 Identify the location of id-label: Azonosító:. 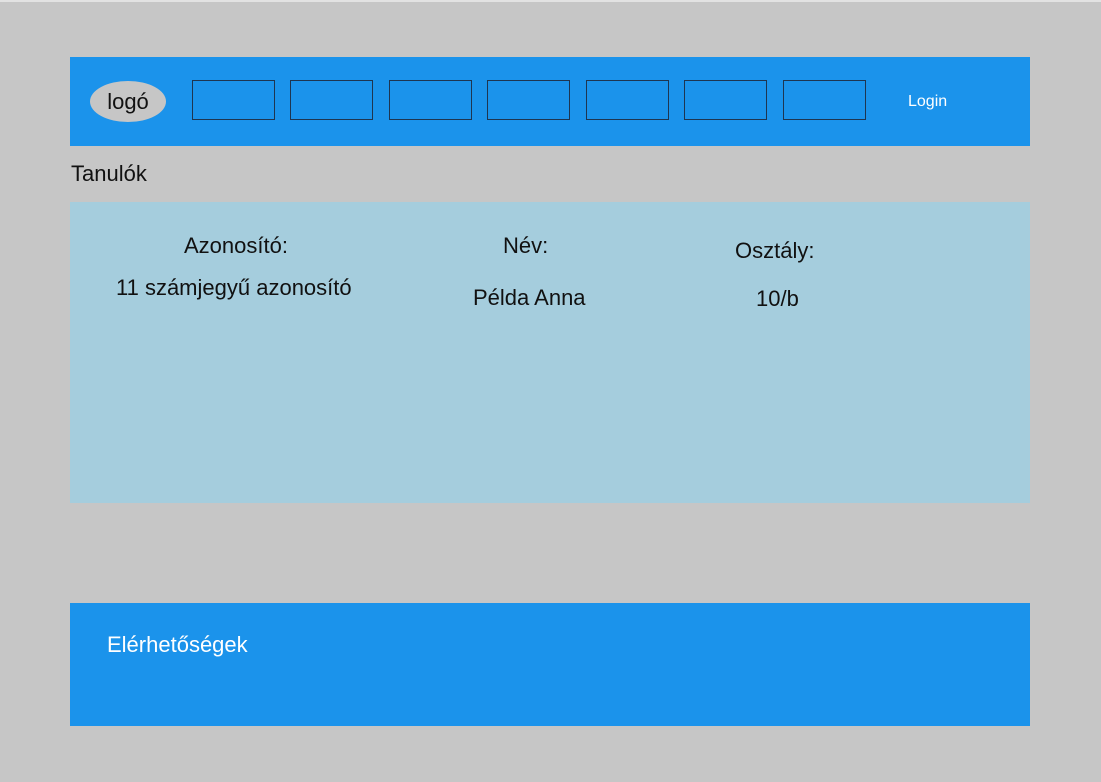
(236, 245).